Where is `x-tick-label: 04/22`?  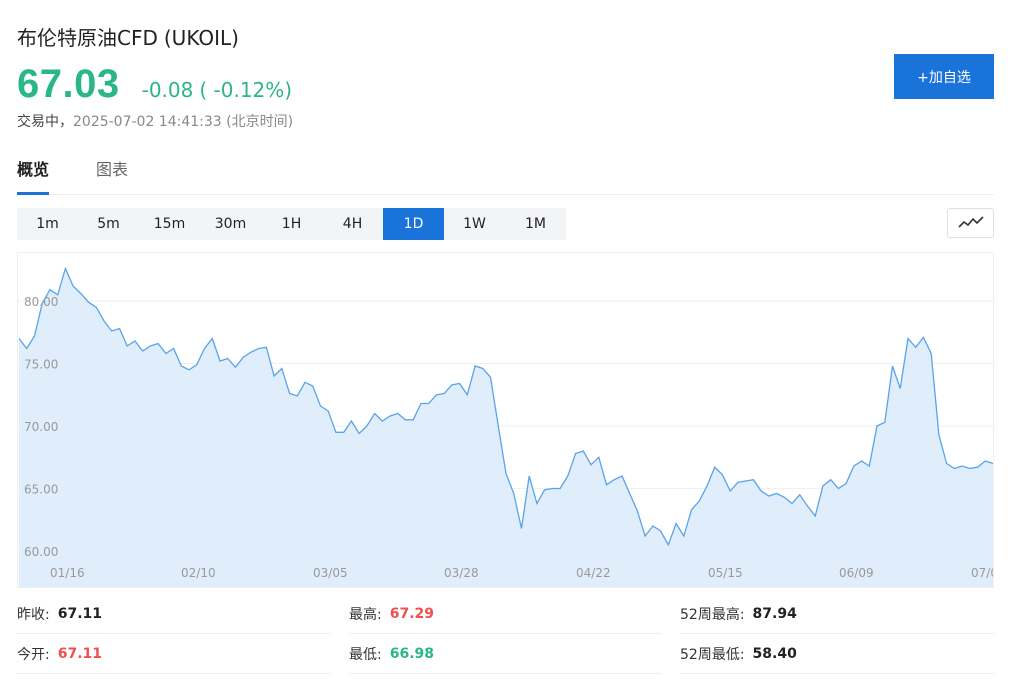
x-tick-label: 04/22 is located at coordinates (593, 573).